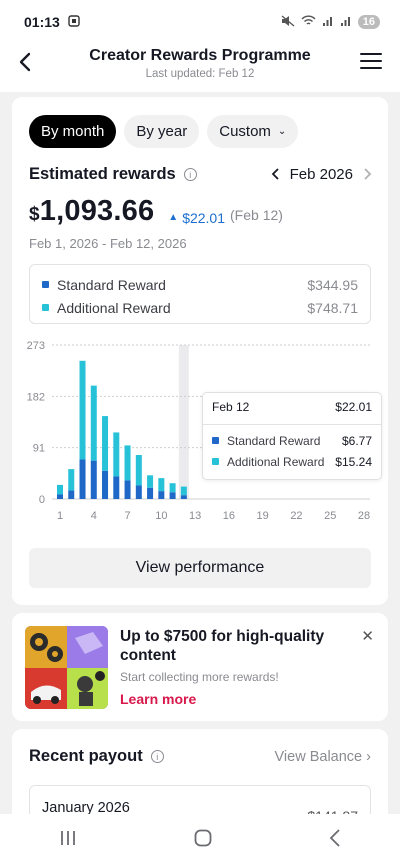 The image size is (400, 866). What do you see at coordinates (158, 699) in the screenshot?
I see `learn-more-link: Learn more` at bounding box center [158, 699].